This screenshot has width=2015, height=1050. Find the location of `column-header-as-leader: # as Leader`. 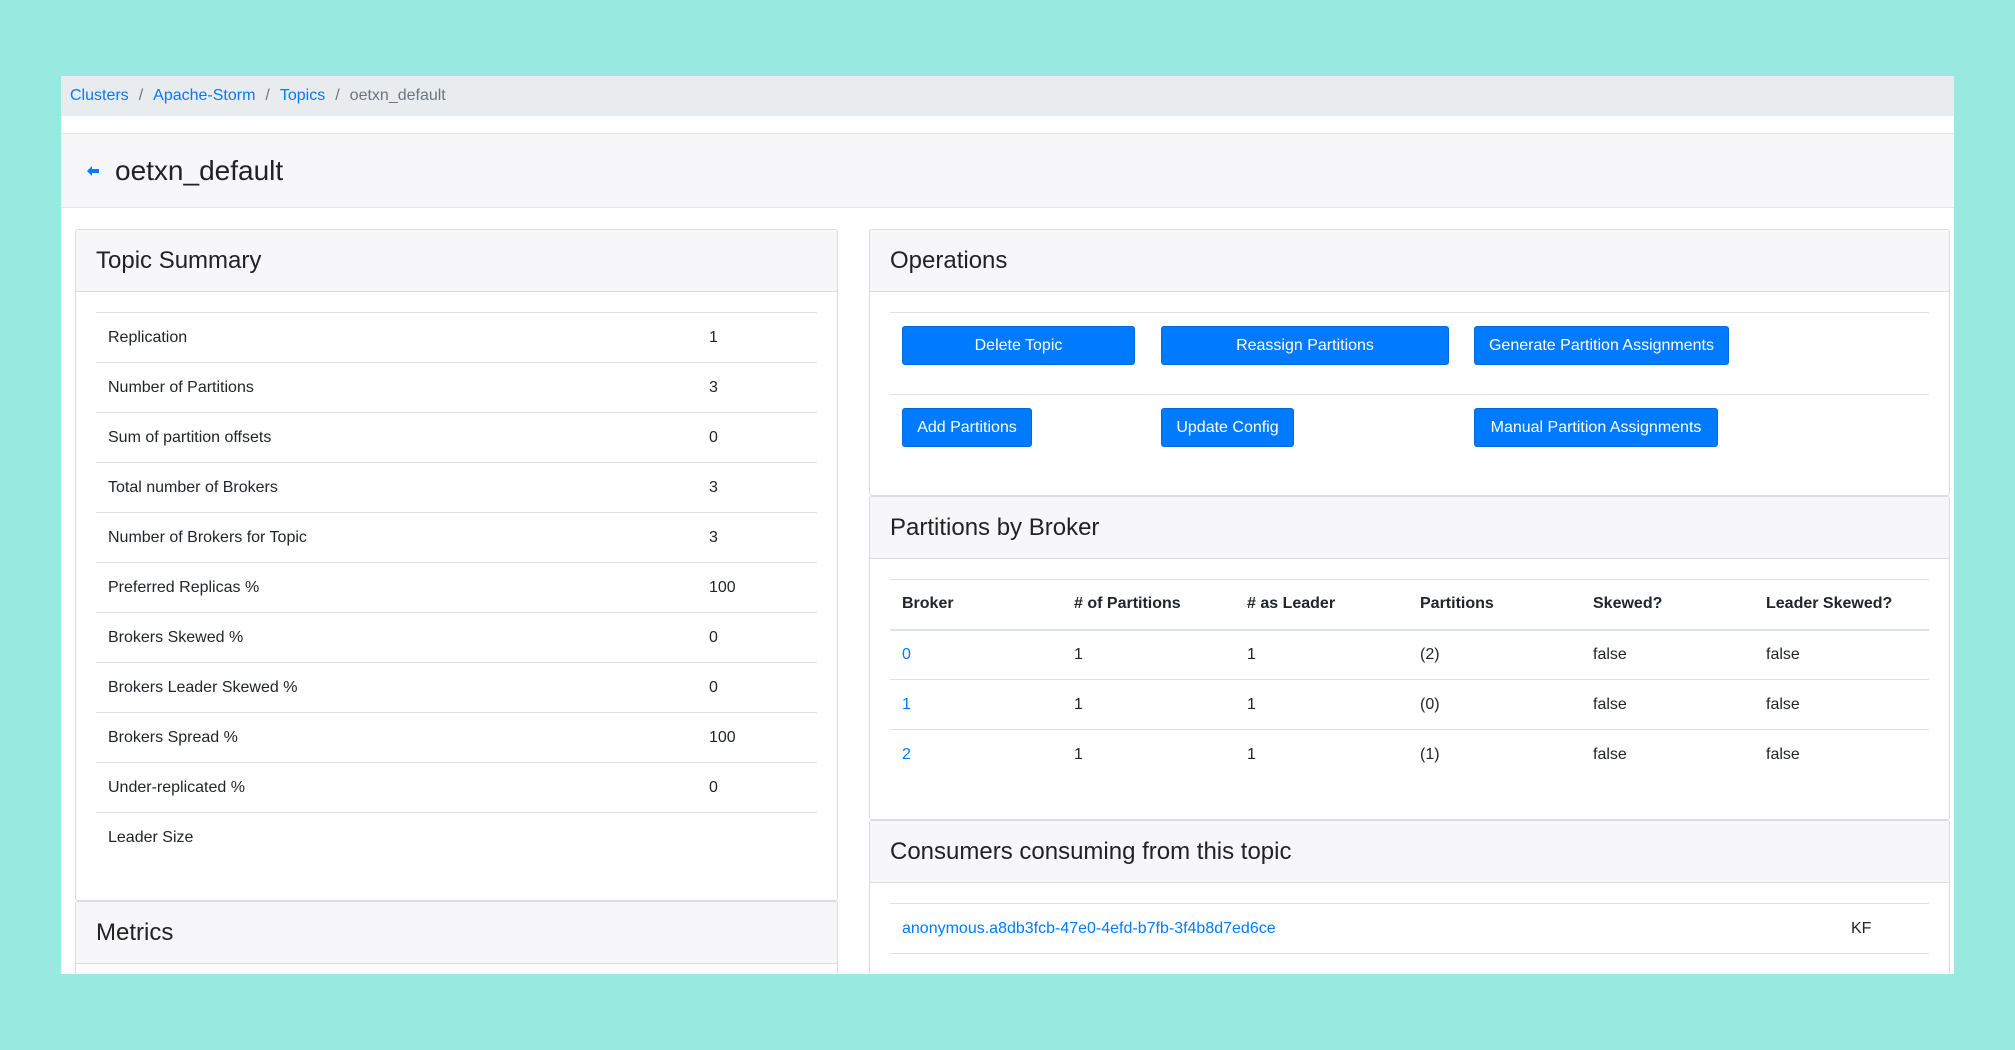

column-header-as-leader: # as Leader is located at coordinates (1321, 605).